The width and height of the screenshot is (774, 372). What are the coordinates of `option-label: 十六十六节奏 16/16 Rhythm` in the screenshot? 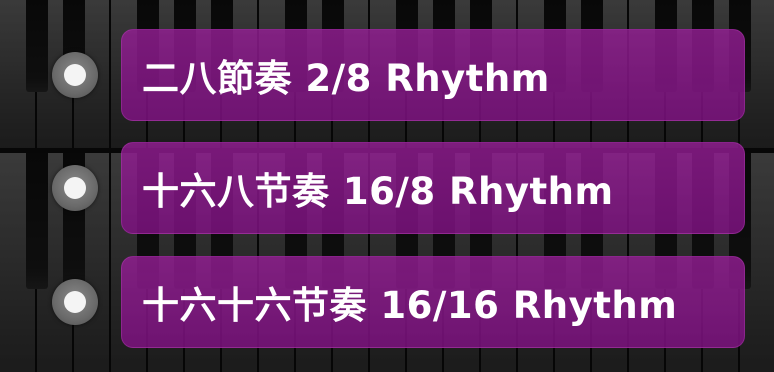 It's located at (410, 305).